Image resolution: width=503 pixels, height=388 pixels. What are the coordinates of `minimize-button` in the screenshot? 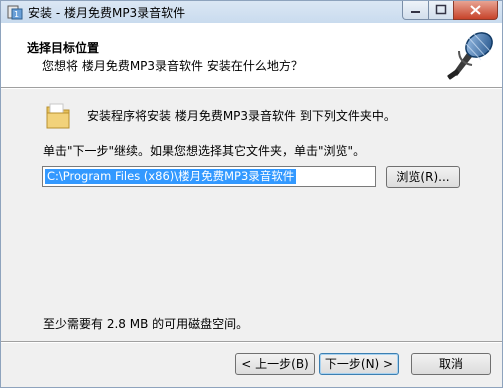 It's located at (415, 10).